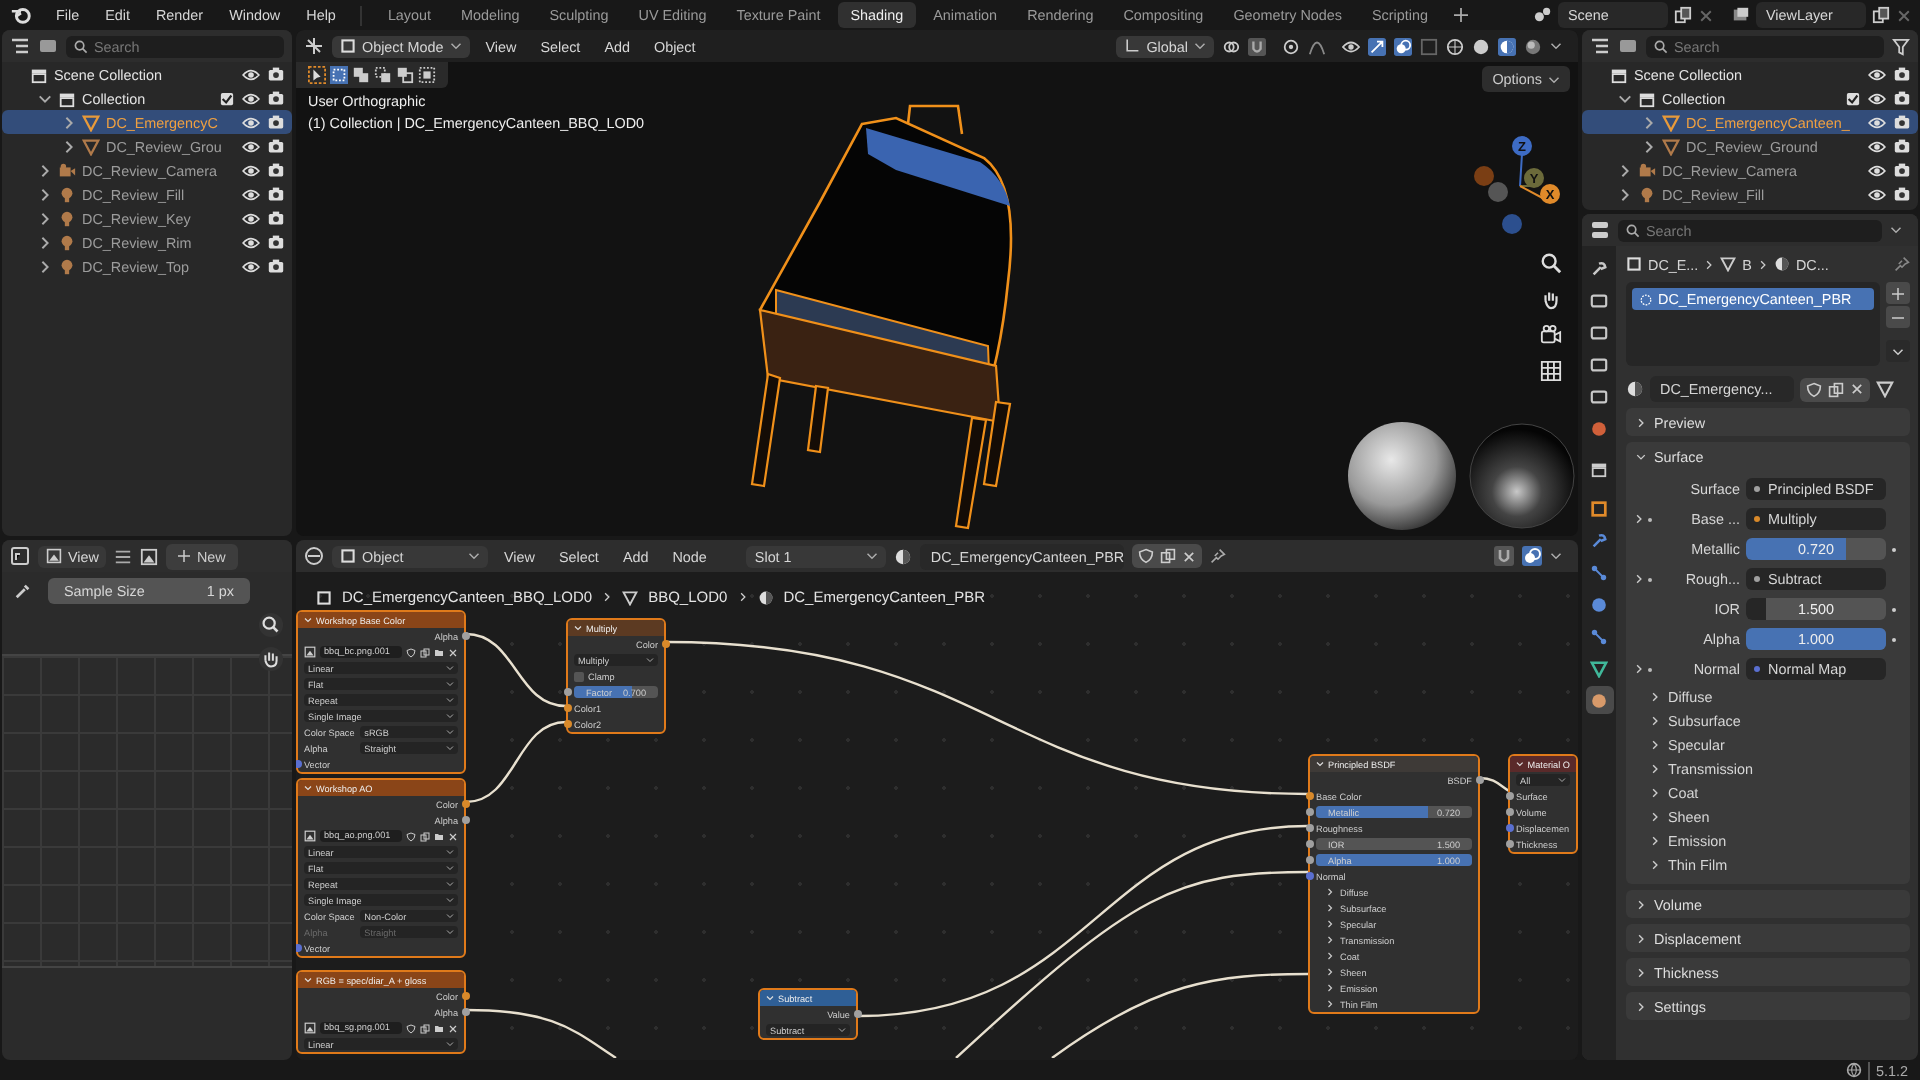 This screenshot has width=1920, height=1080. What do you see at coordinates (339, 75) in the screenshot?
I see `select-box-icon` at bounding box center [339, 75].